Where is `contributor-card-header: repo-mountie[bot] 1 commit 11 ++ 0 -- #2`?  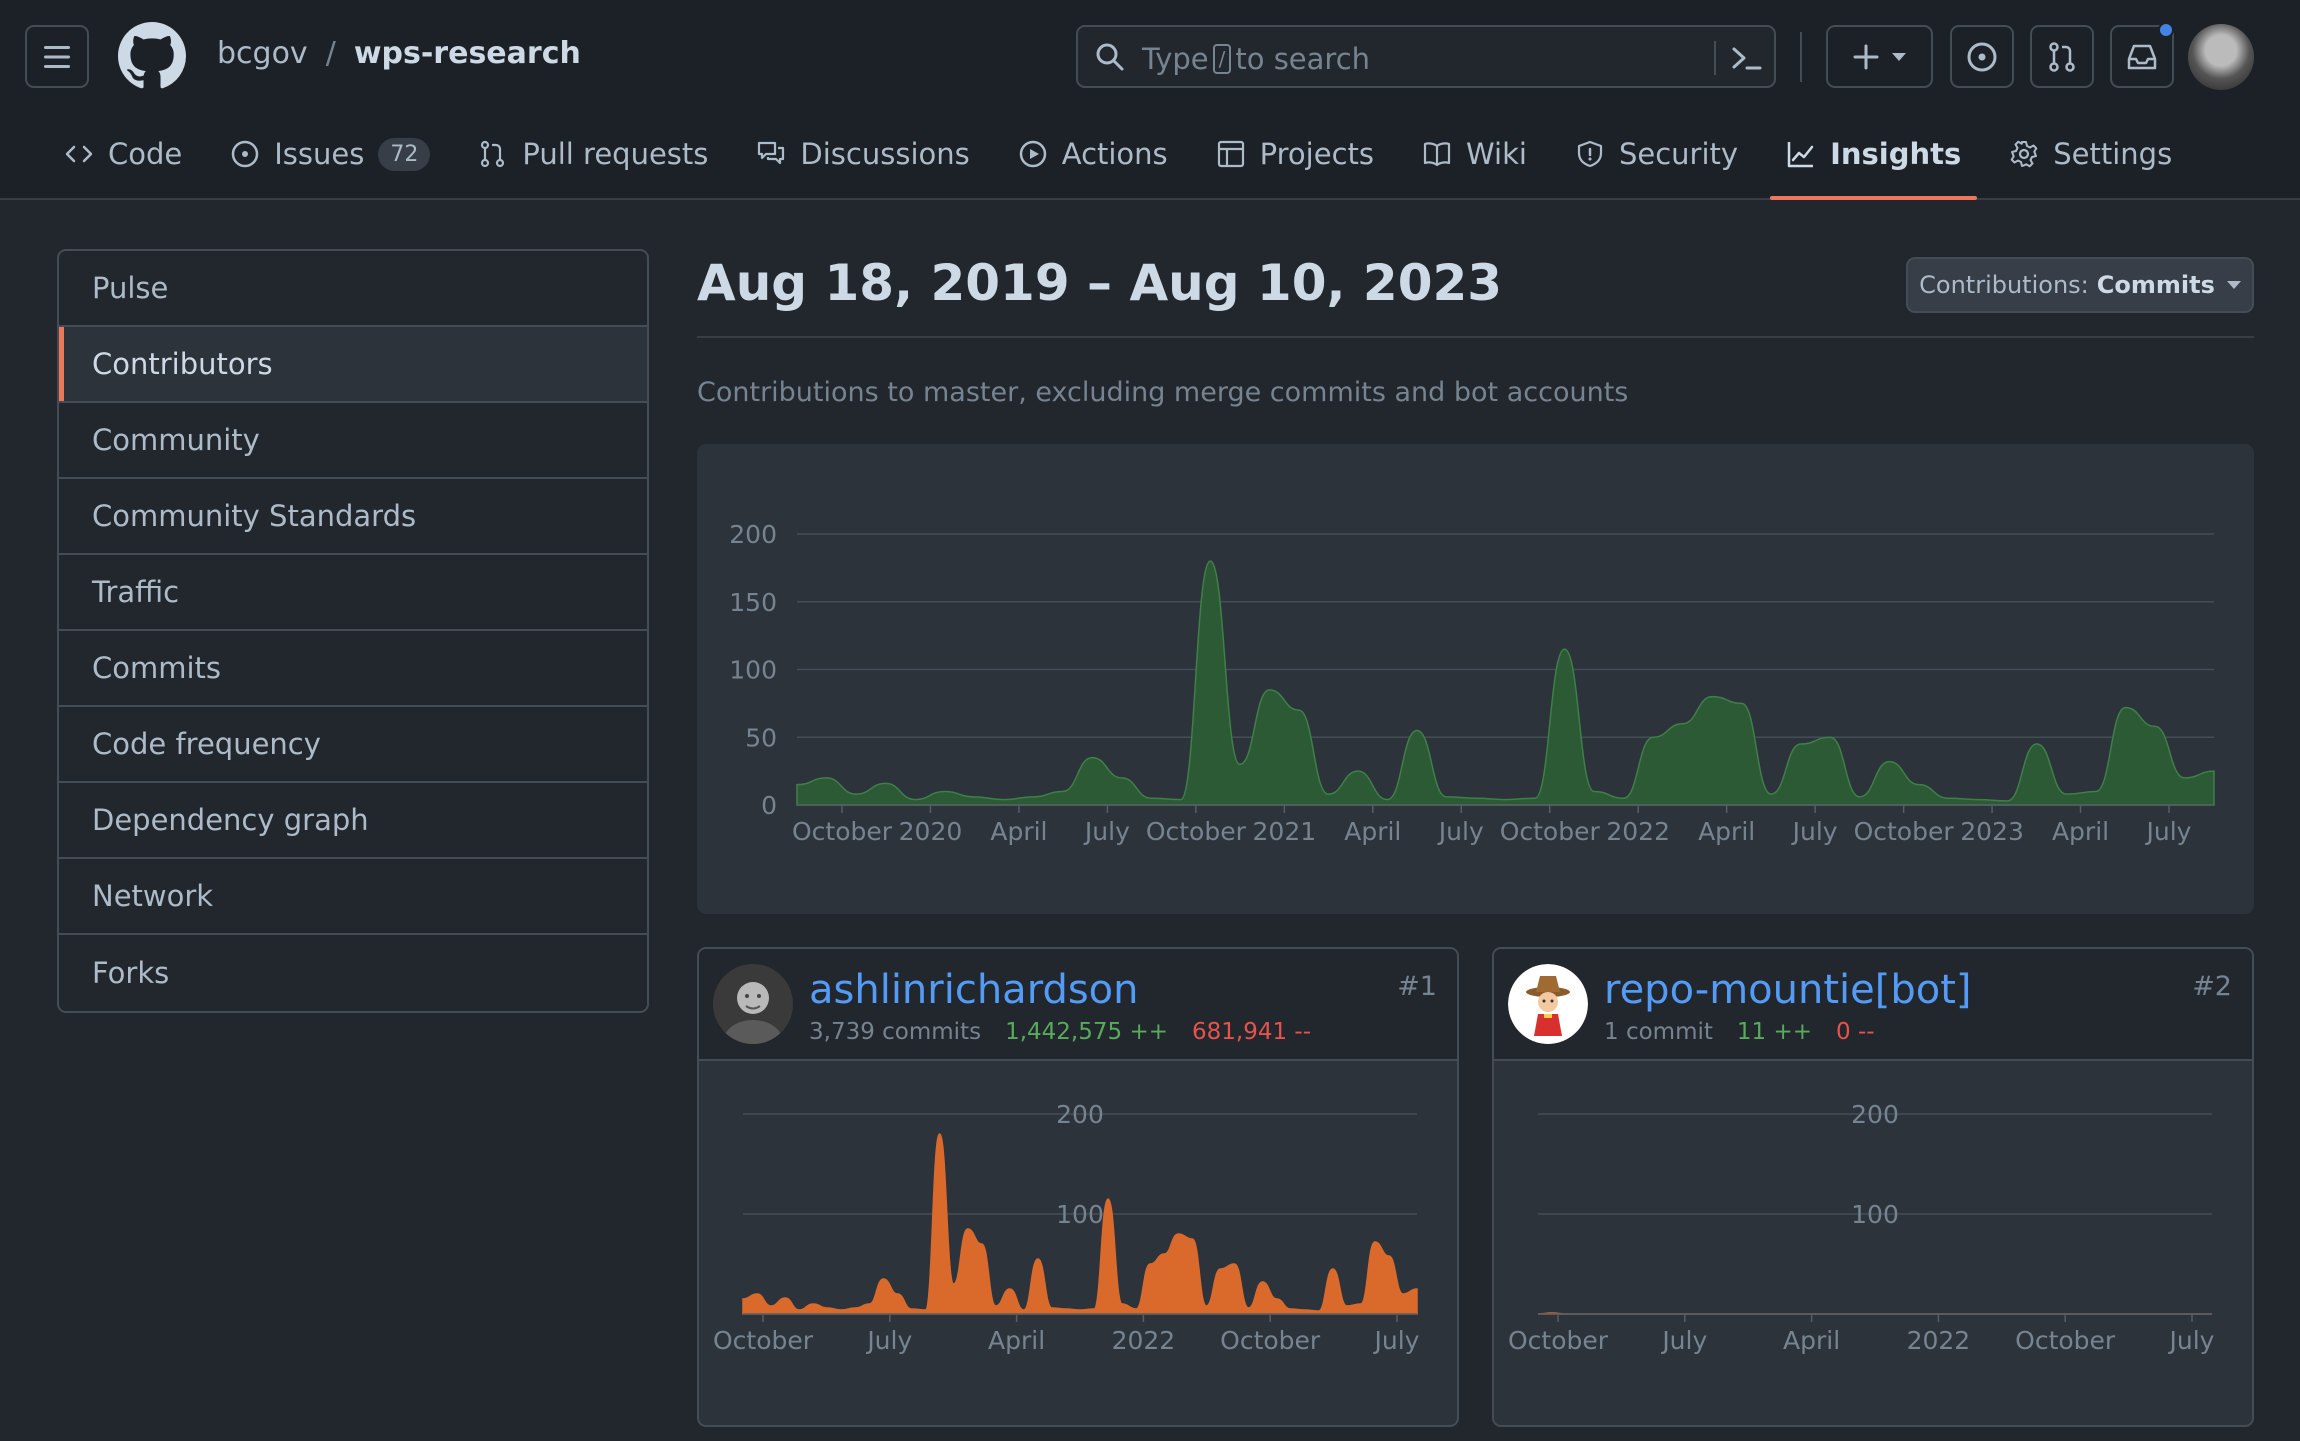 contributor-card-header: repo-mountie[bot] 1 commit 11 ++ 0 -- #2 is located at coordinates (1873, 1005).